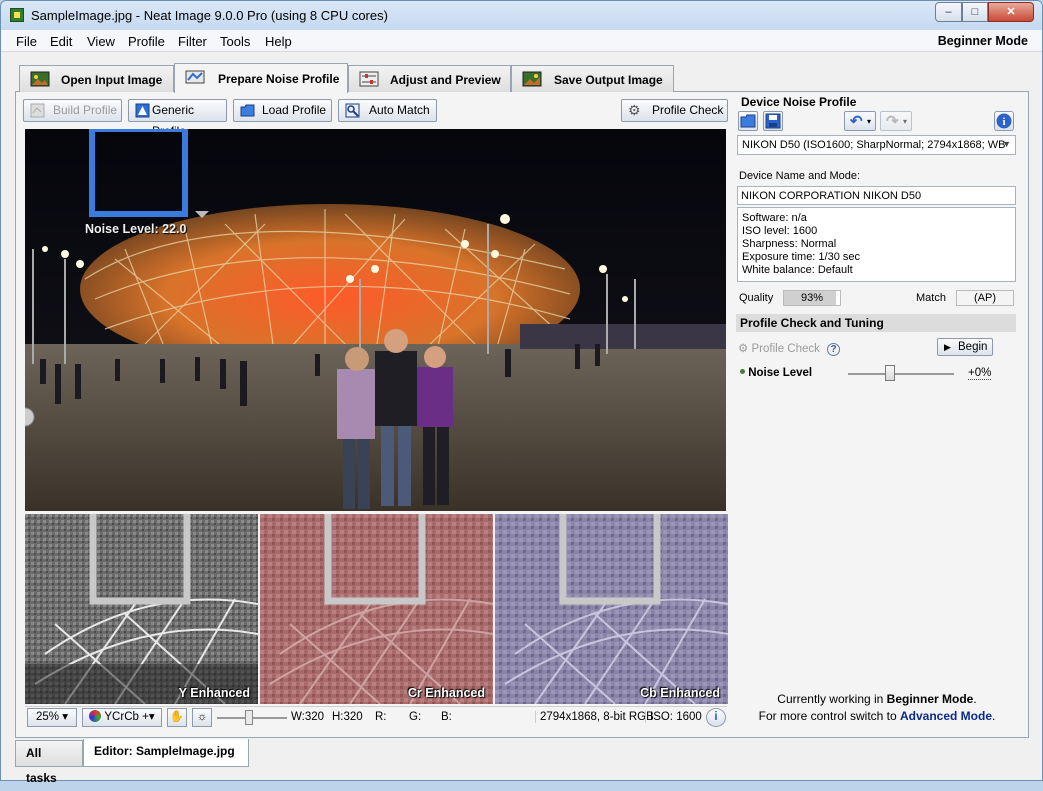 Image resolution: width=1043 pixels, height=791 pixels. I want to click on zoom-value: 25%, so click(48, 717).